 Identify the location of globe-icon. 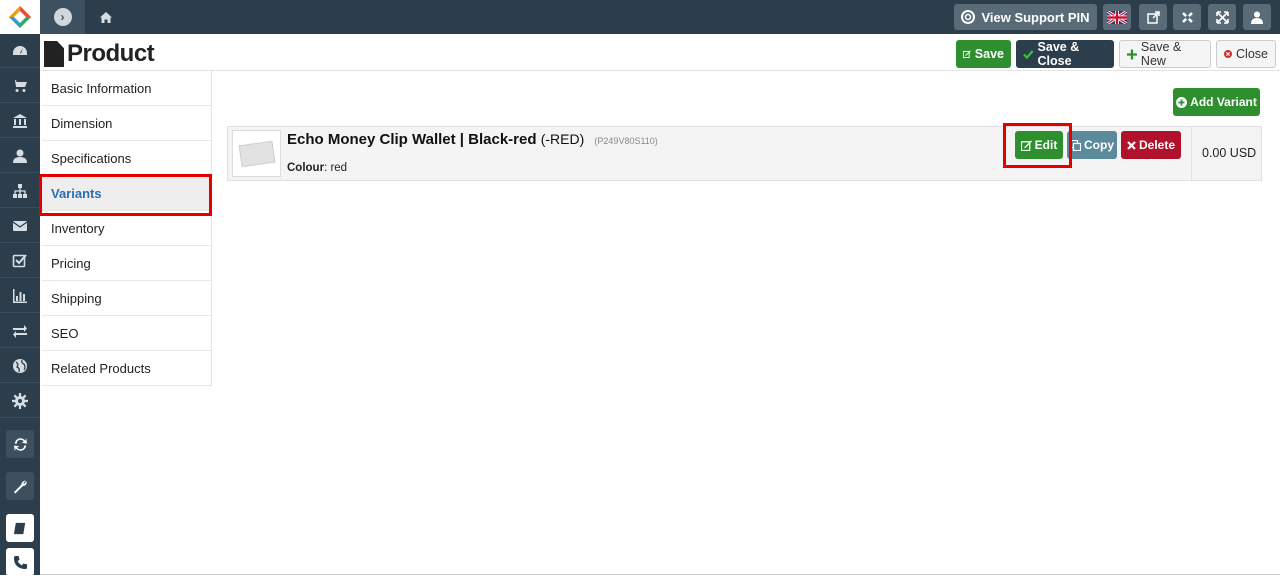
(20, 365).